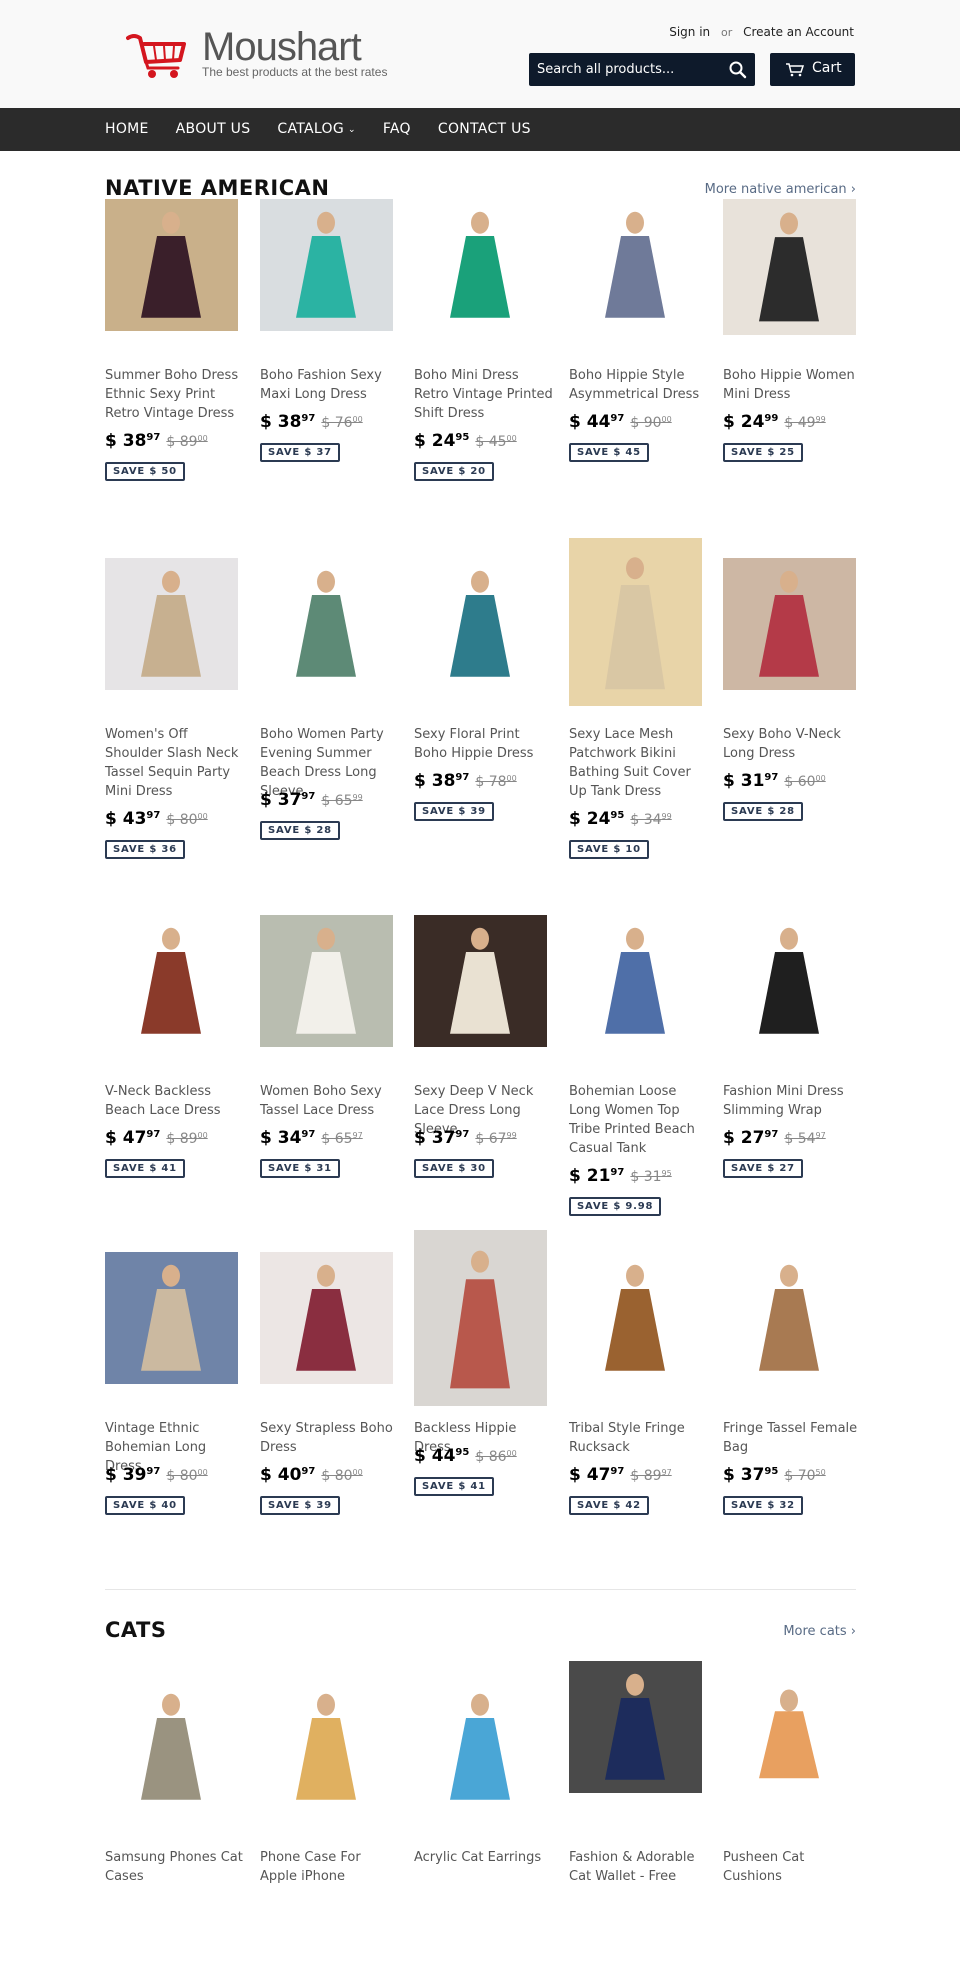  What do you see at coordinates (397, 130) in the screenshot?
I see `nav-item-faq: FAQ` at bounding box center [397, 130].